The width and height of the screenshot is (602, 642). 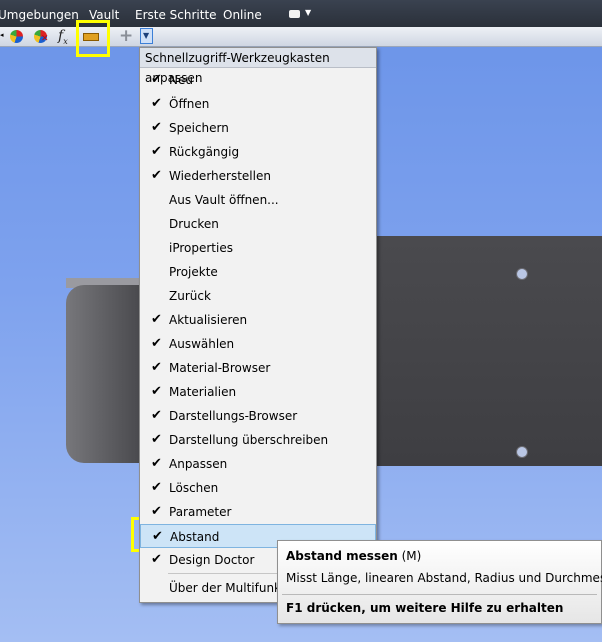 I want to click on menu-item-projekte: Projekte, so click(x=258, y=272).